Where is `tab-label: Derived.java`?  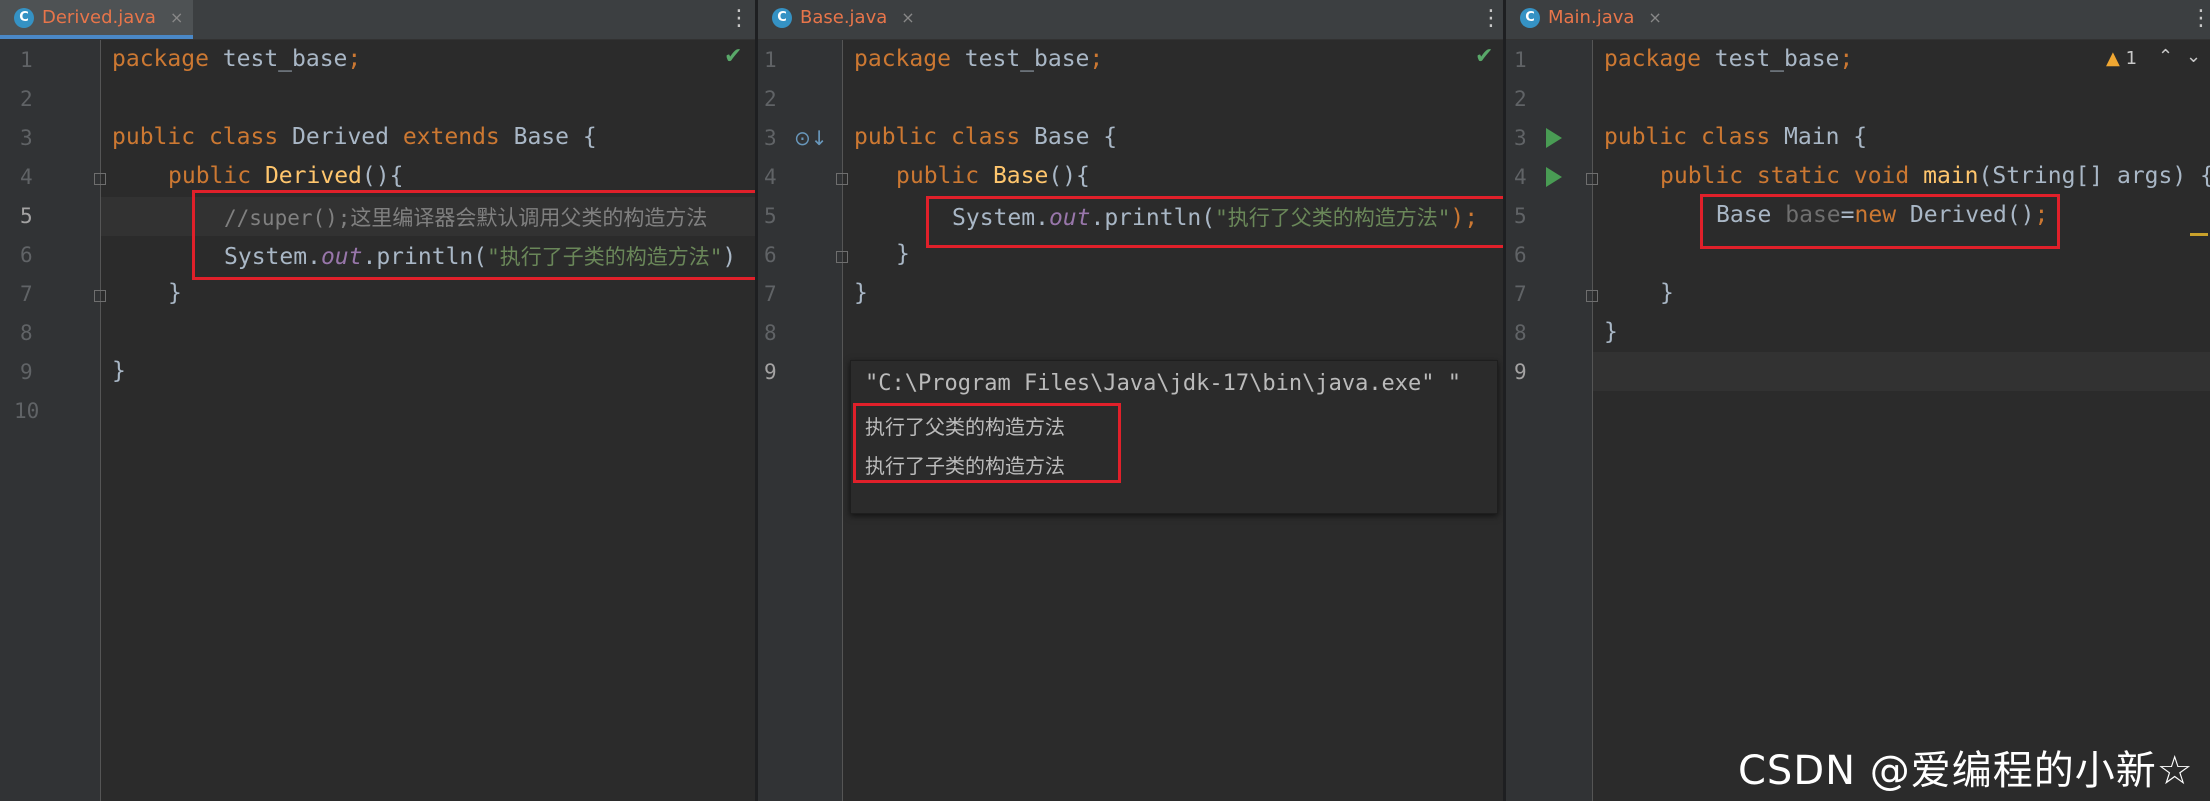
tab-label: Derived.java is located at coordinates (99, 17).